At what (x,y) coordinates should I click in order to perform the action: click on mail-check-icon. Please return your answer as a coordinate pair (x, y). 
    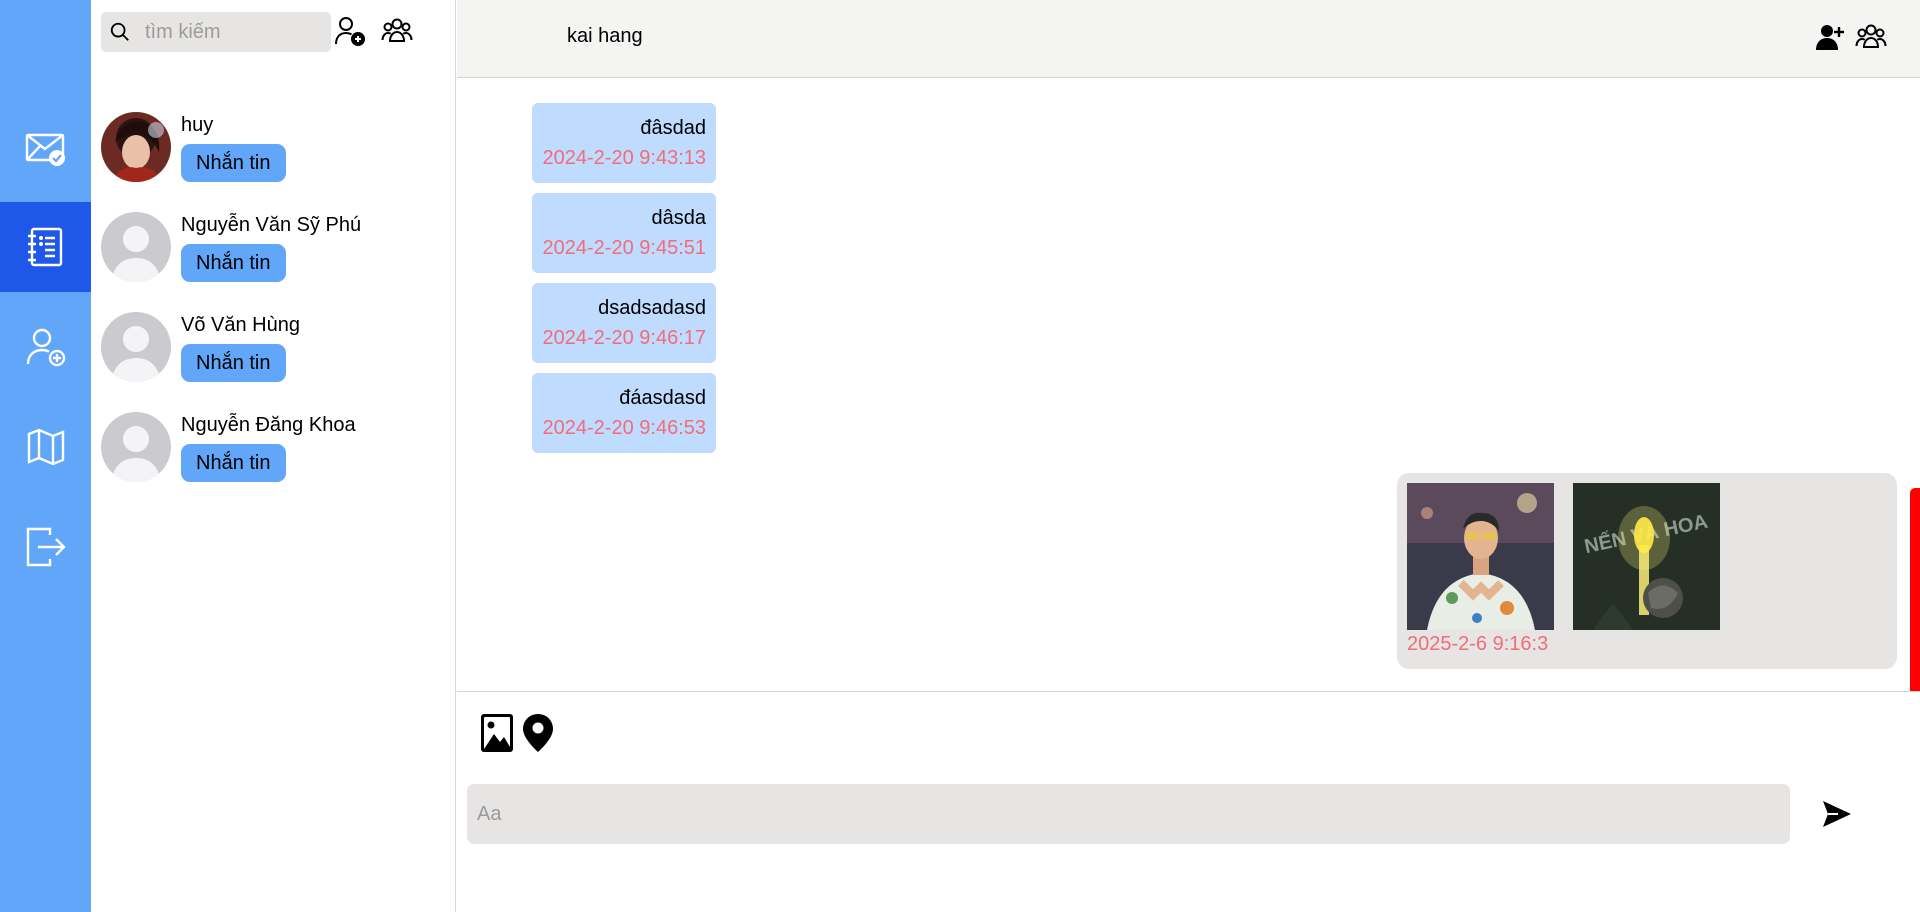
    Looking at the image, I should click on (45, 149).